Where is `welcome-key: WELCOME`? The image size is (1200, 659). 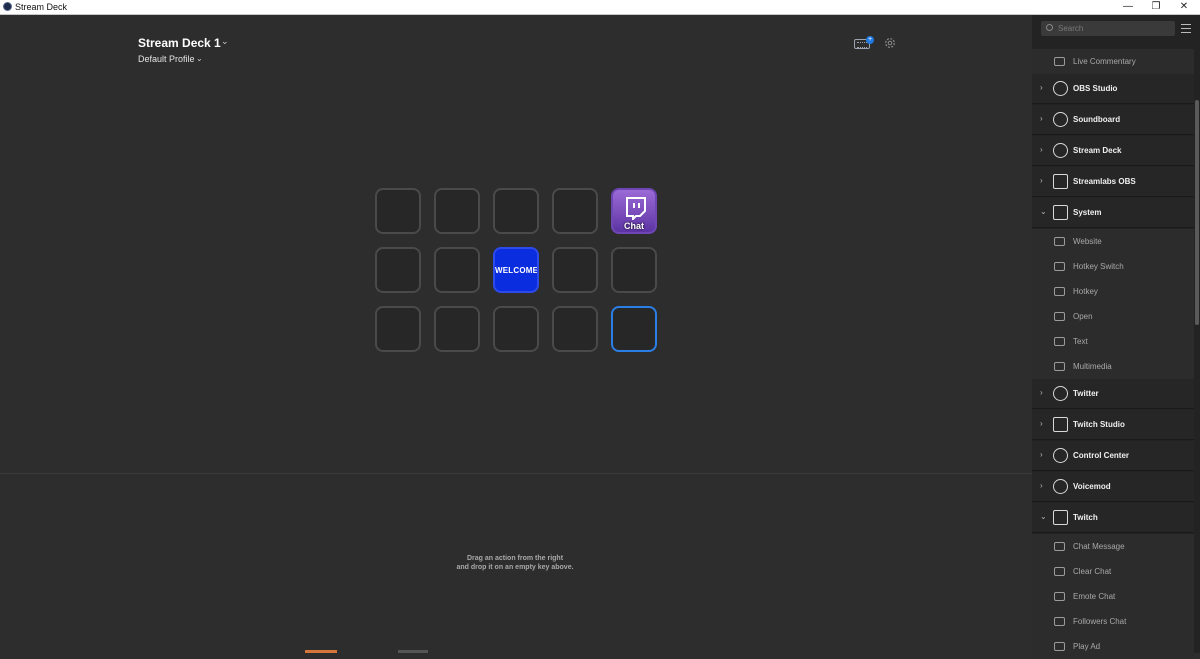 welcome-key: WELCOME is located at coordinates (516, 270).